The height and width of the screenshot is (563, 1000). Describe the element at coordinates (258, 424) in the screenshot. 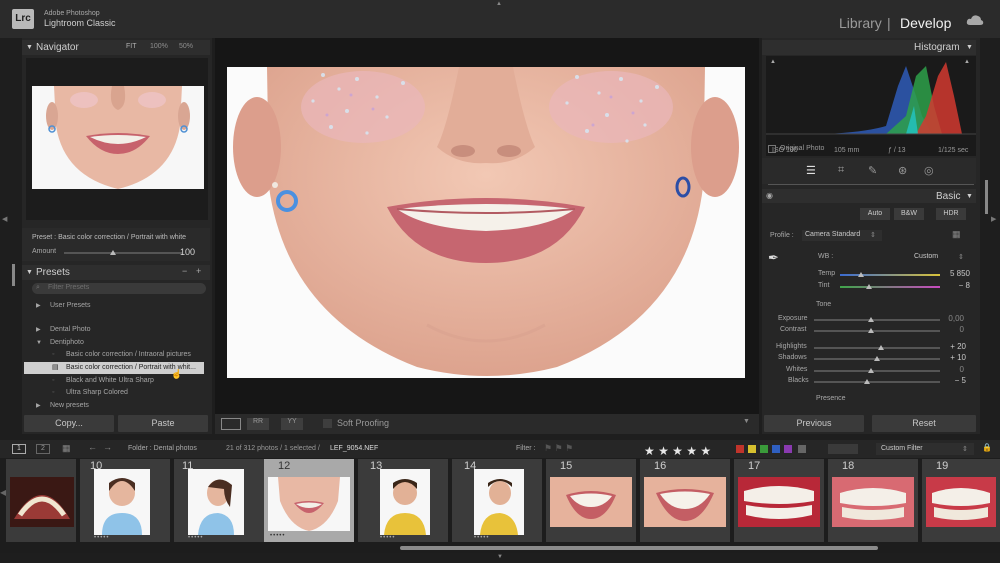

I see `before-after-icon: RR` at that location.